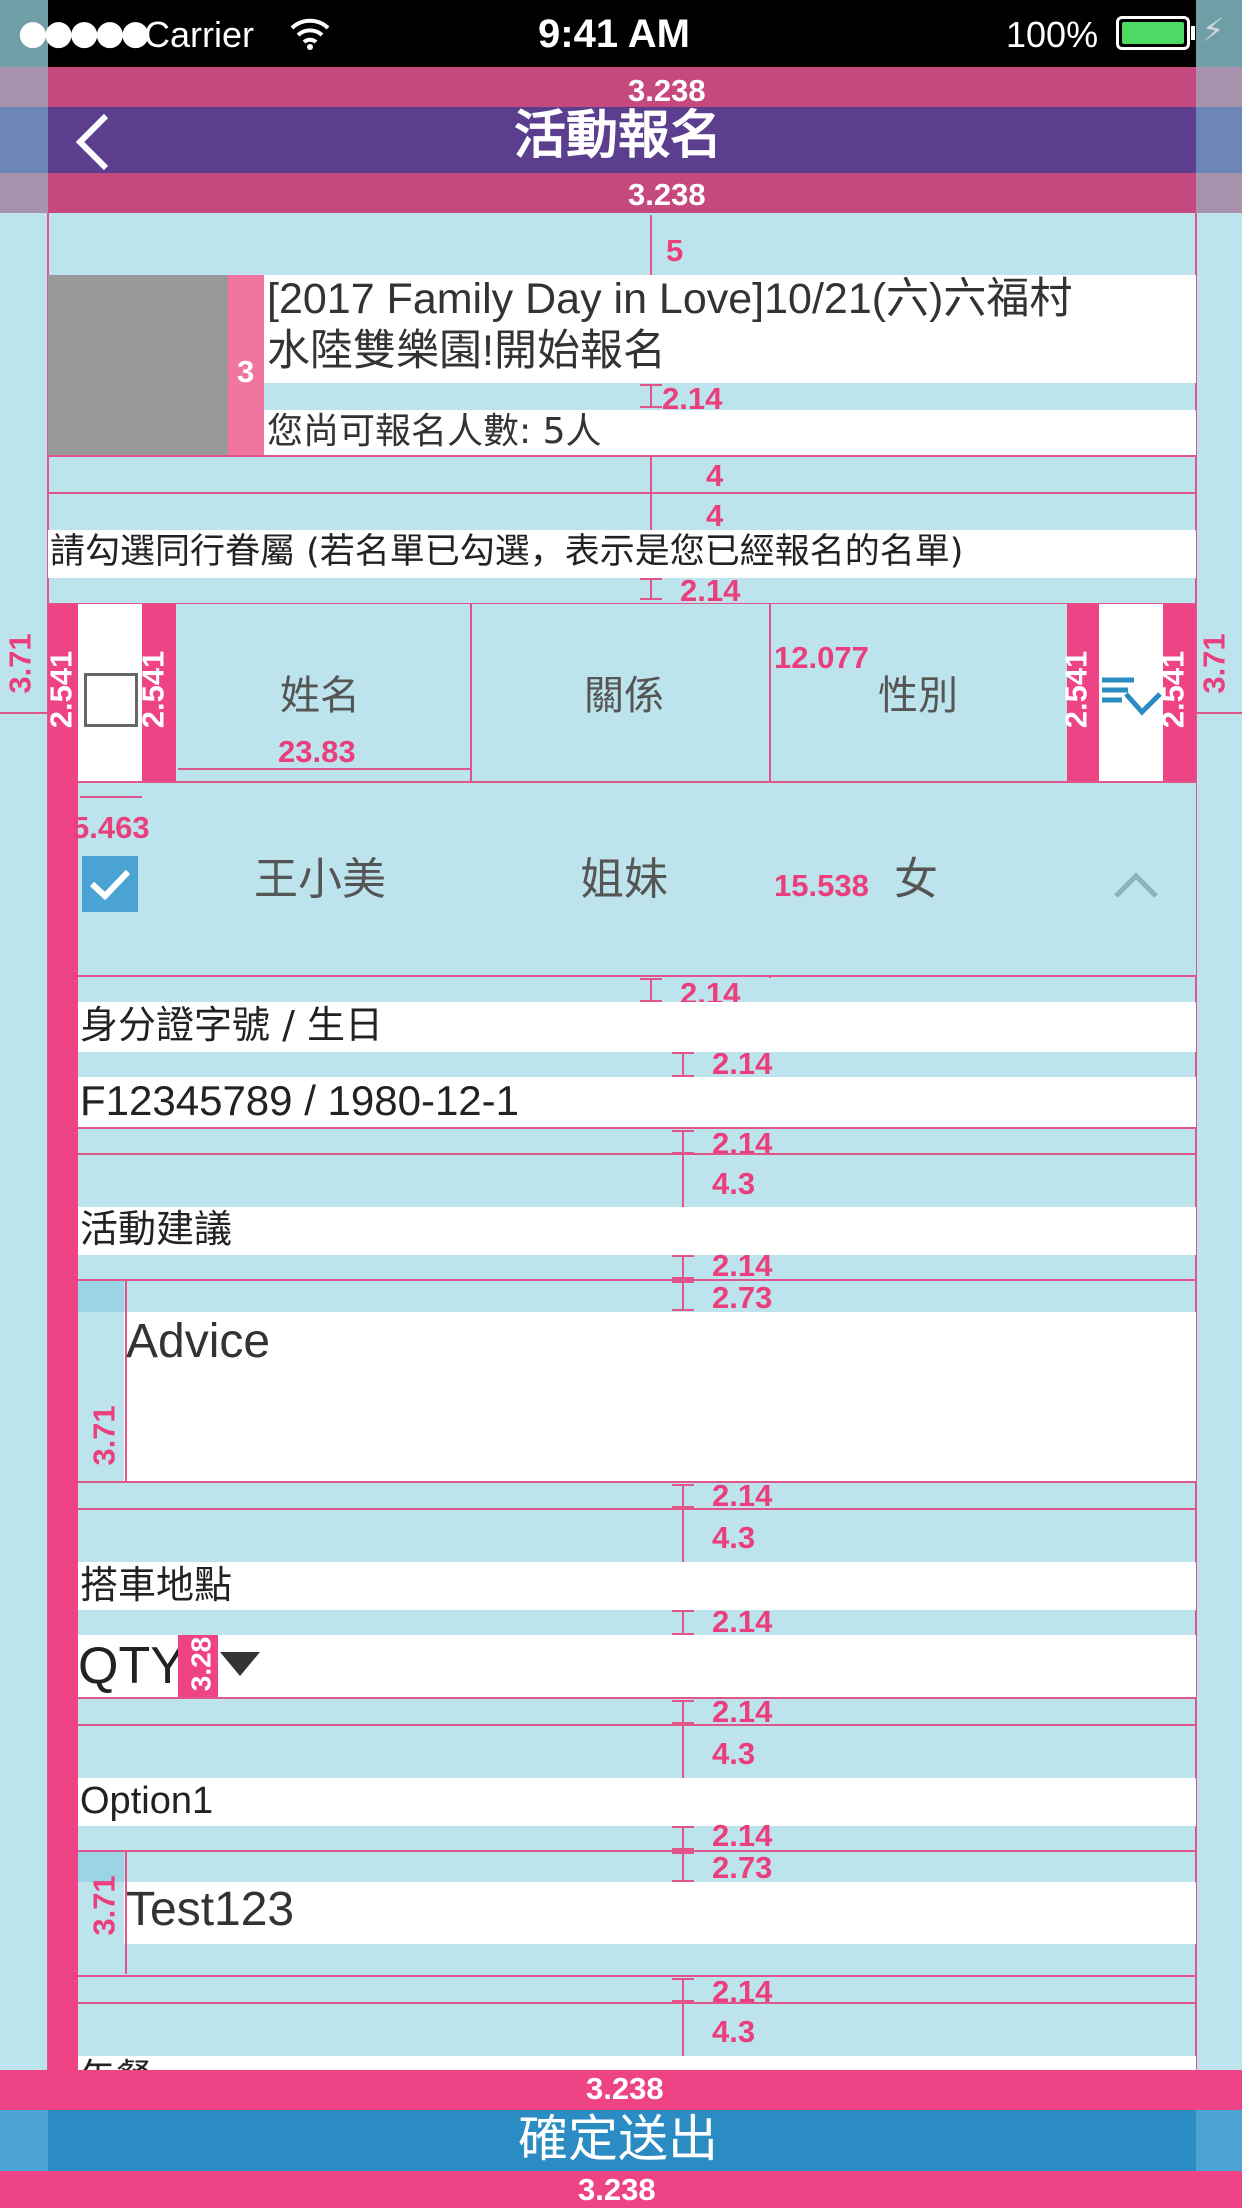 This screenshot has width=1242, height=2208. What do you see at coordinates (1214, 663) in the screenshot?
I see `margin-label-right: 3.71` at bounding box center [1214, 663].